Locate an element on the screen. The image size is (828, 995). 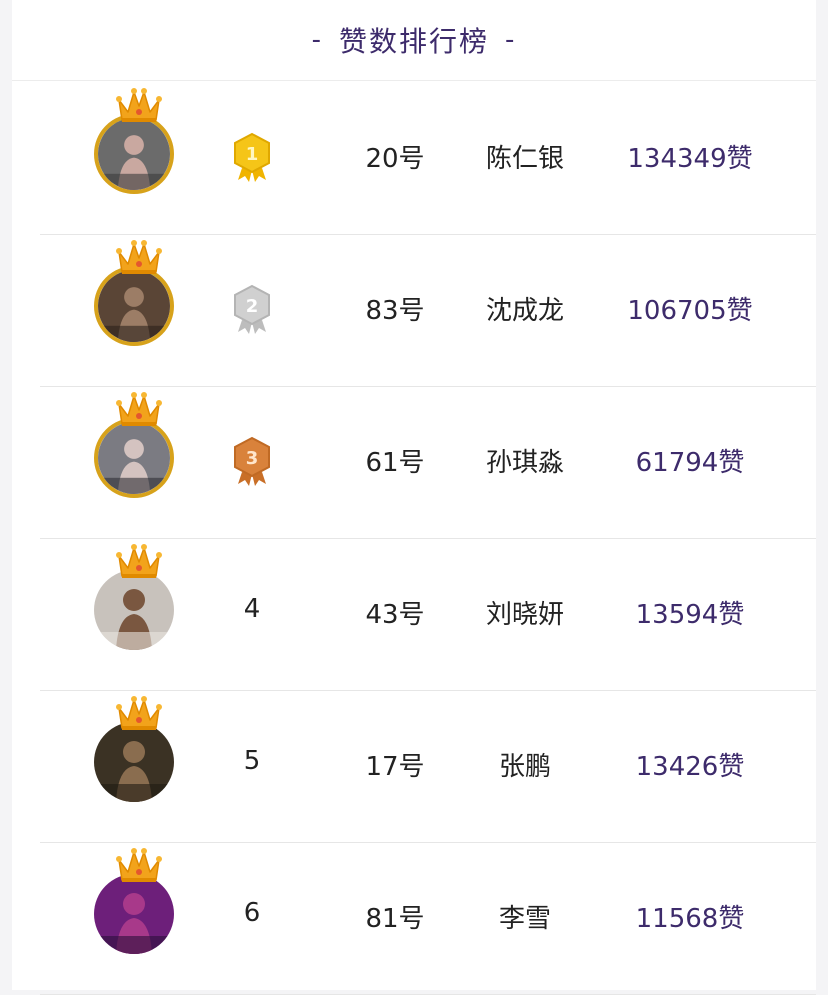
contestant-name: 张鹏 is located at coordinates (524, 767).